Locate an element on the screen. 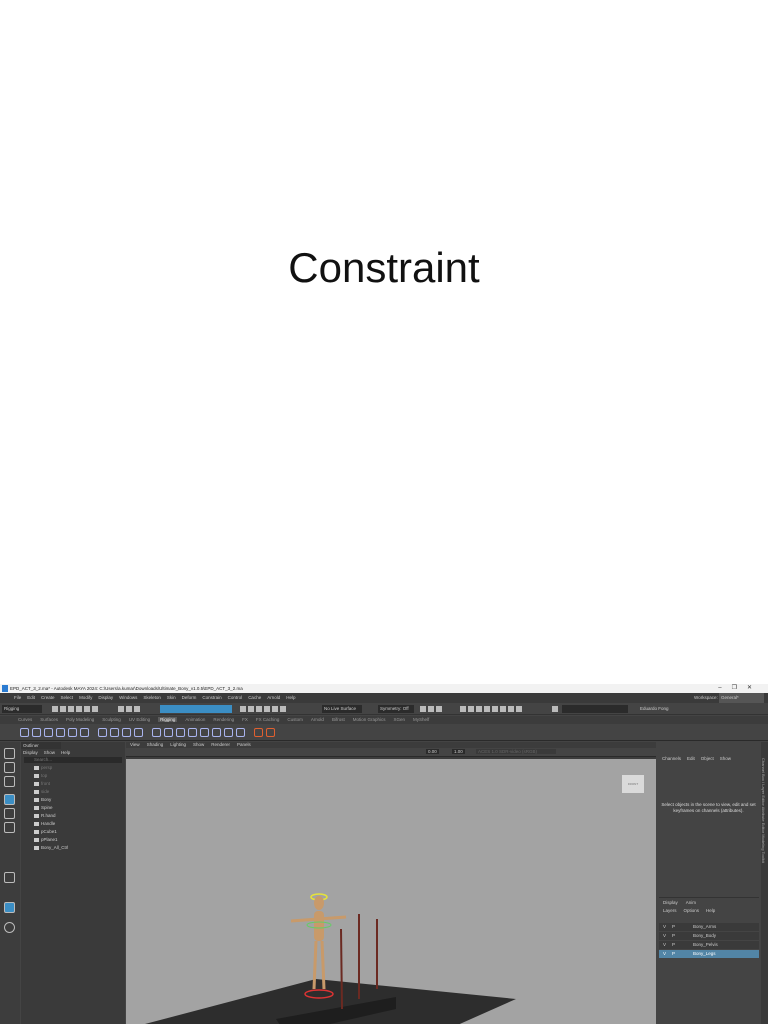 The width and height of the screenshot is (768, 1024). shelf-tab-bifrost: Bifrost is located at coordinates (338, 719).